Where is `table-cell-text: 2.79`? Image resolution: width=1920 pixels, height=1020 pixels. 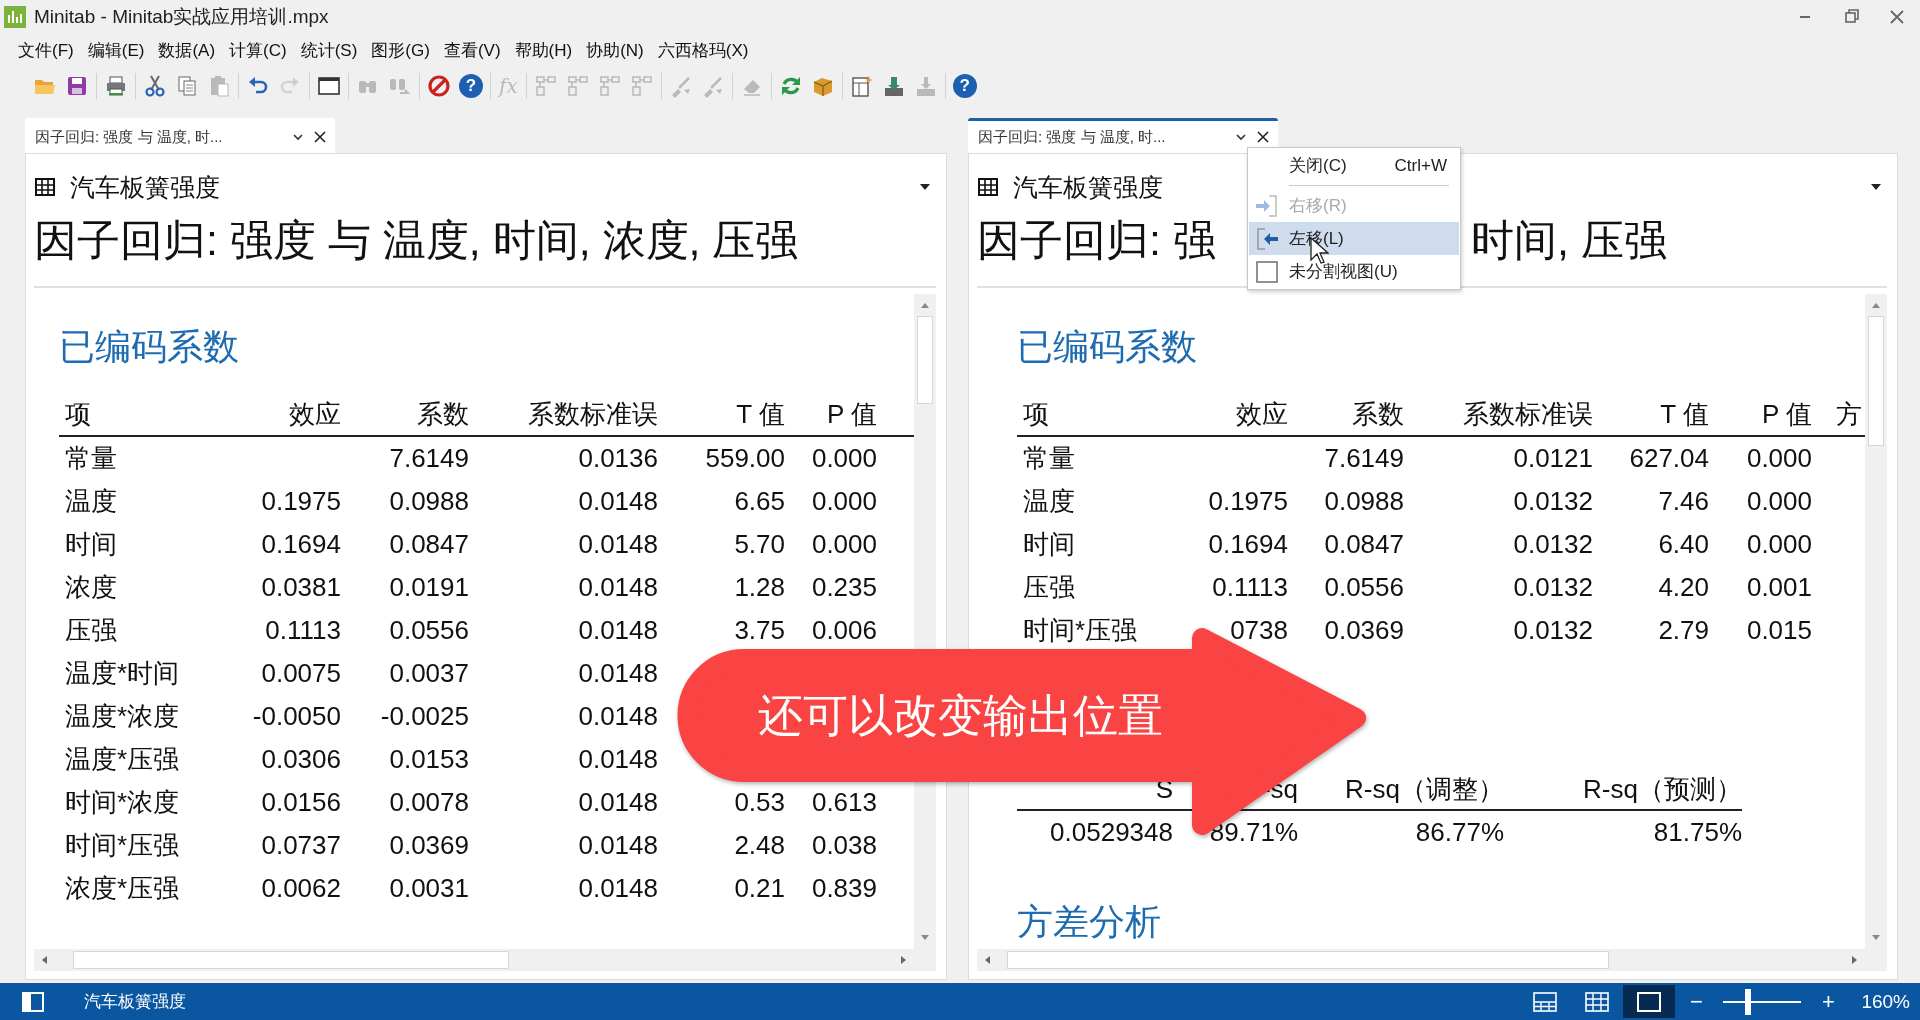 table-cell-text: 2.79 is located at coordinates (1683, 630).